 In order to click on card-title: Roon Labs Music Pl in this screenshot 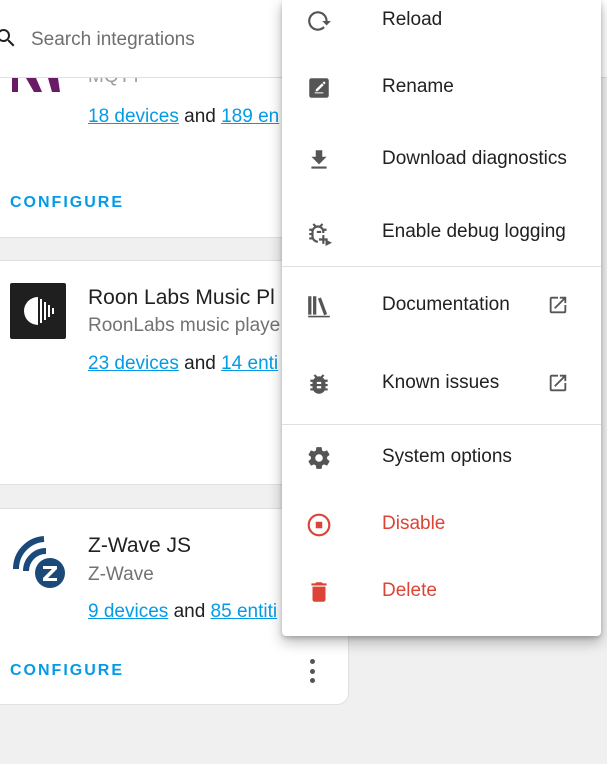, I will do `click(181, 297)`.